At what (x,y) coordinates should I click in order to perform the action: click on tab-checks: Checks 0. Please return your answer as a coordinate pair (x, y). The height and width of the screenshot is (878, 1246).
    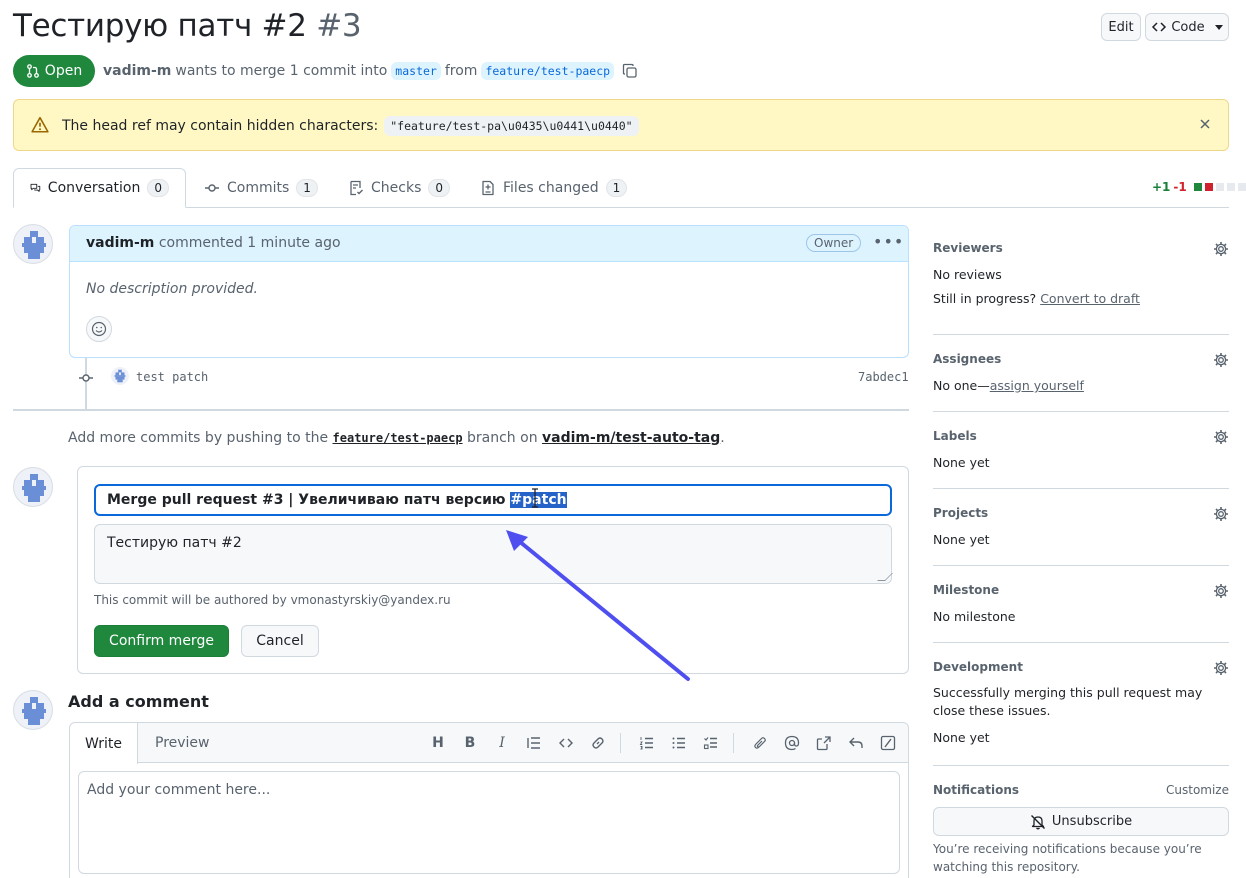
    Looking at the image, I should click on (399, 188).